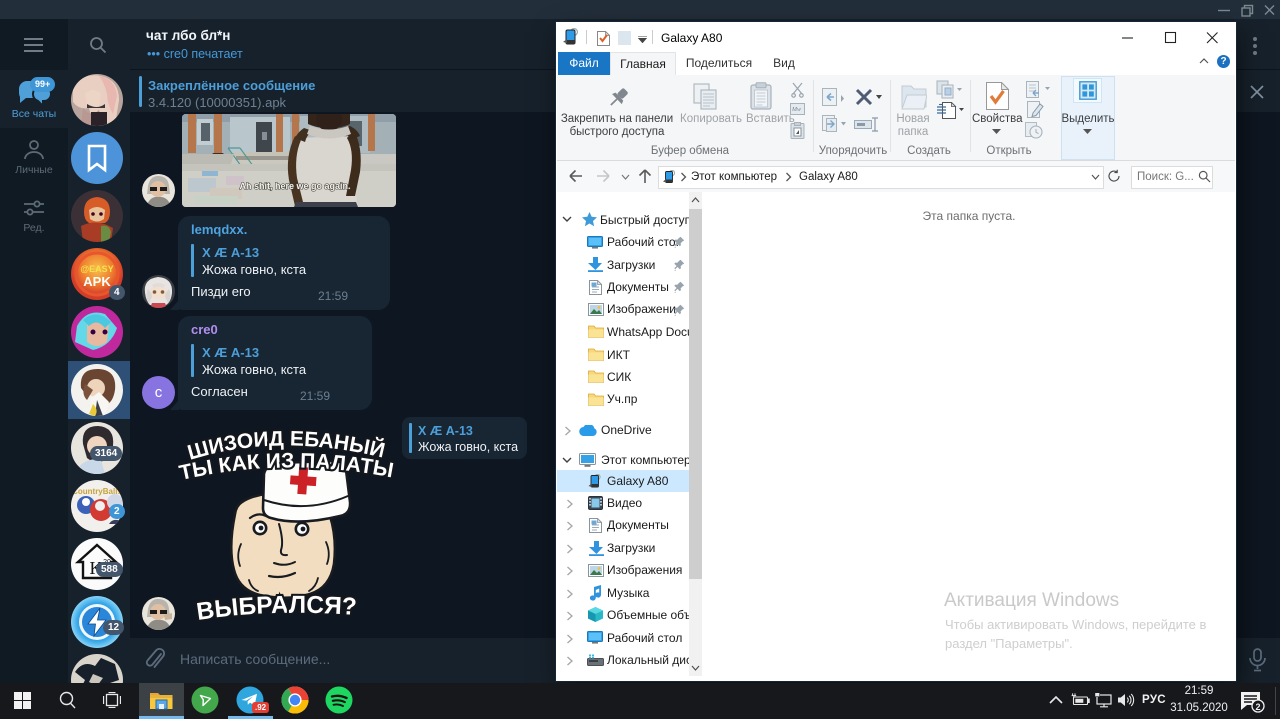 This screenshot has height=719, width=1280. What do you see at coordinates (796, 110) in the screenshot?
I see `svg-text: Mw` at bounding box center [796, 110].